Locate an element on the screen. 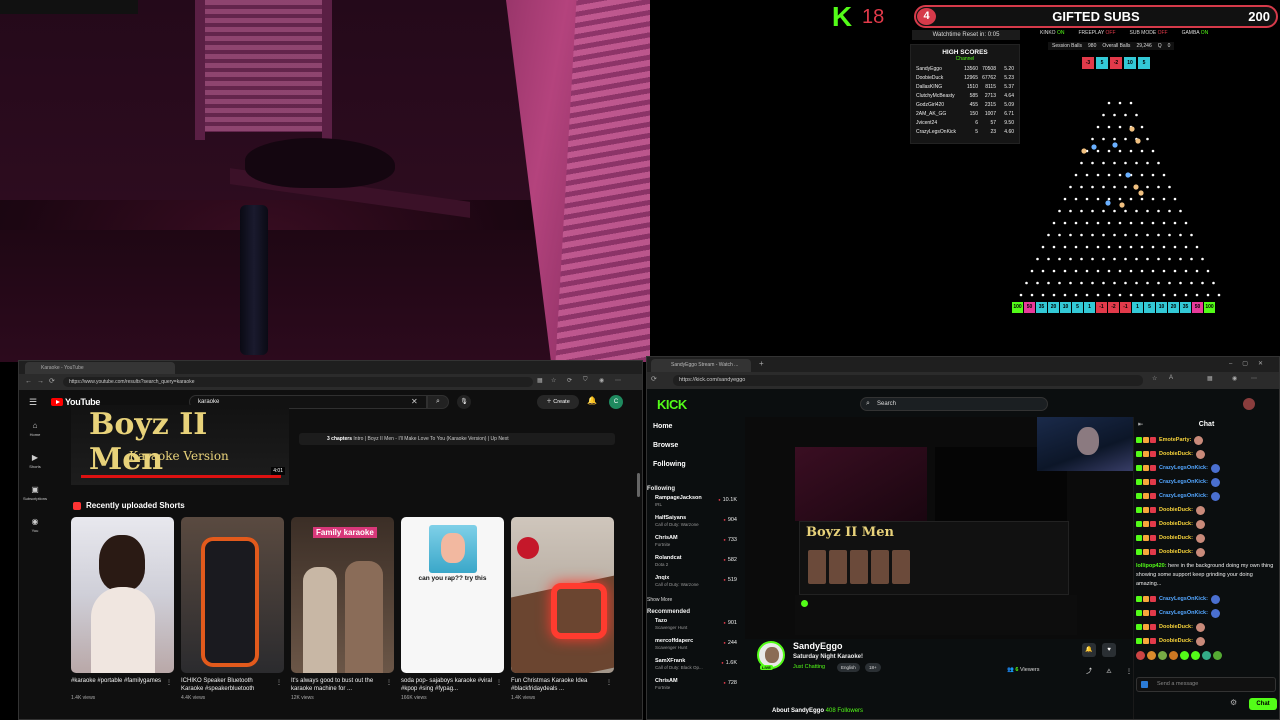  sidebar-item-following: Following is located at coordinates (693, 470).